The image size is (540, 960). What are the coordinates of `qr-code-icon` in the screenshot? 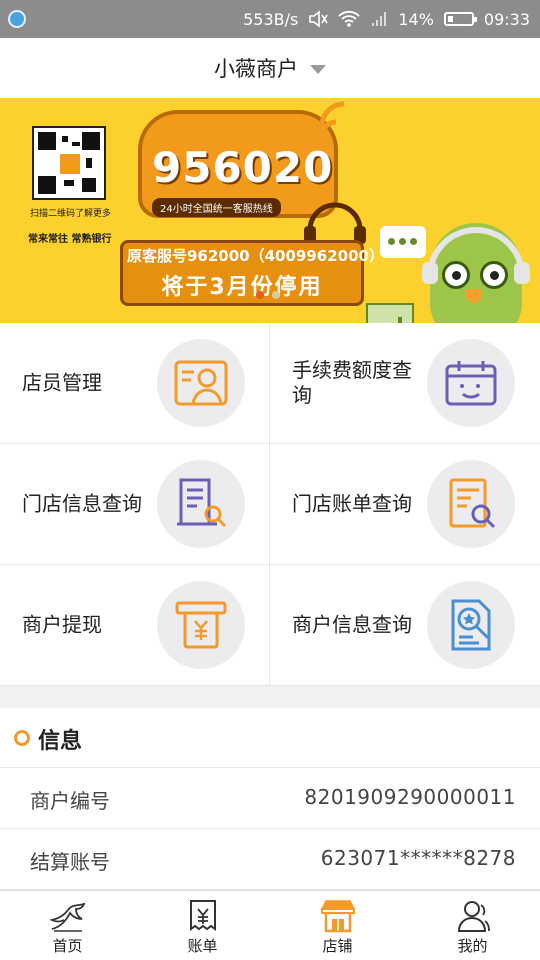 It's located at (69, 163).